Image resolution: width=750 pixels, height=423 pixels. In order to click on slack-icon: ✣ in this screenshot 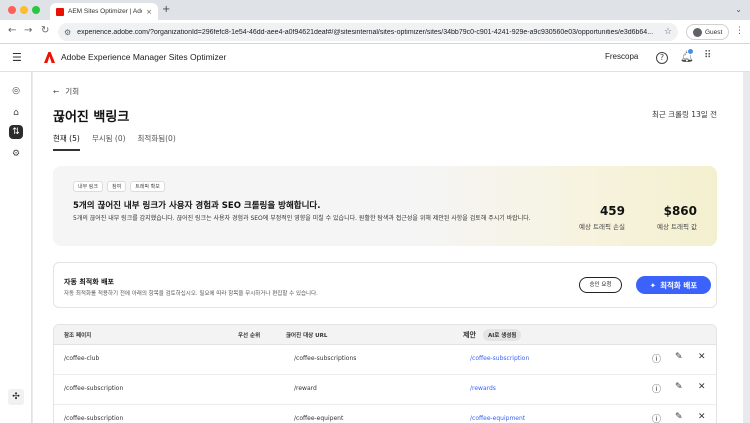, I will do `click(16, 397)`.